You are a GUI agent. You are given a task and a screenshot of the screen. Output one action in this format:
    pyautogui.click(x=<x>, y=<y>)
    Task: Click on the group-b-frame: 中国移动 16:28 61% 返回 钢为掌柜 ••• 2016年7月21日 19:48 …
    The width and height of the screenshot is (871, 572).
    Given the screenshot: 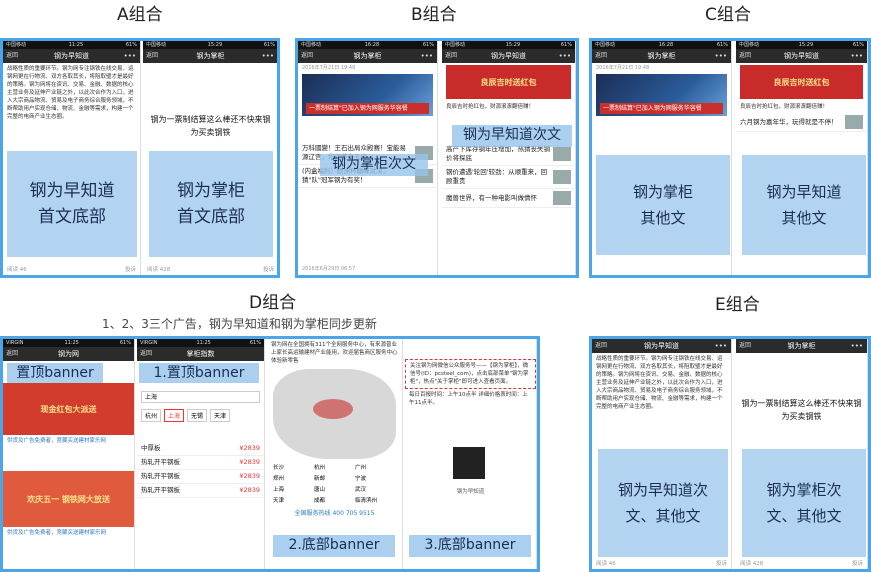 What is the action you would take?
    pyautogui.click(x=437, y=158)
    